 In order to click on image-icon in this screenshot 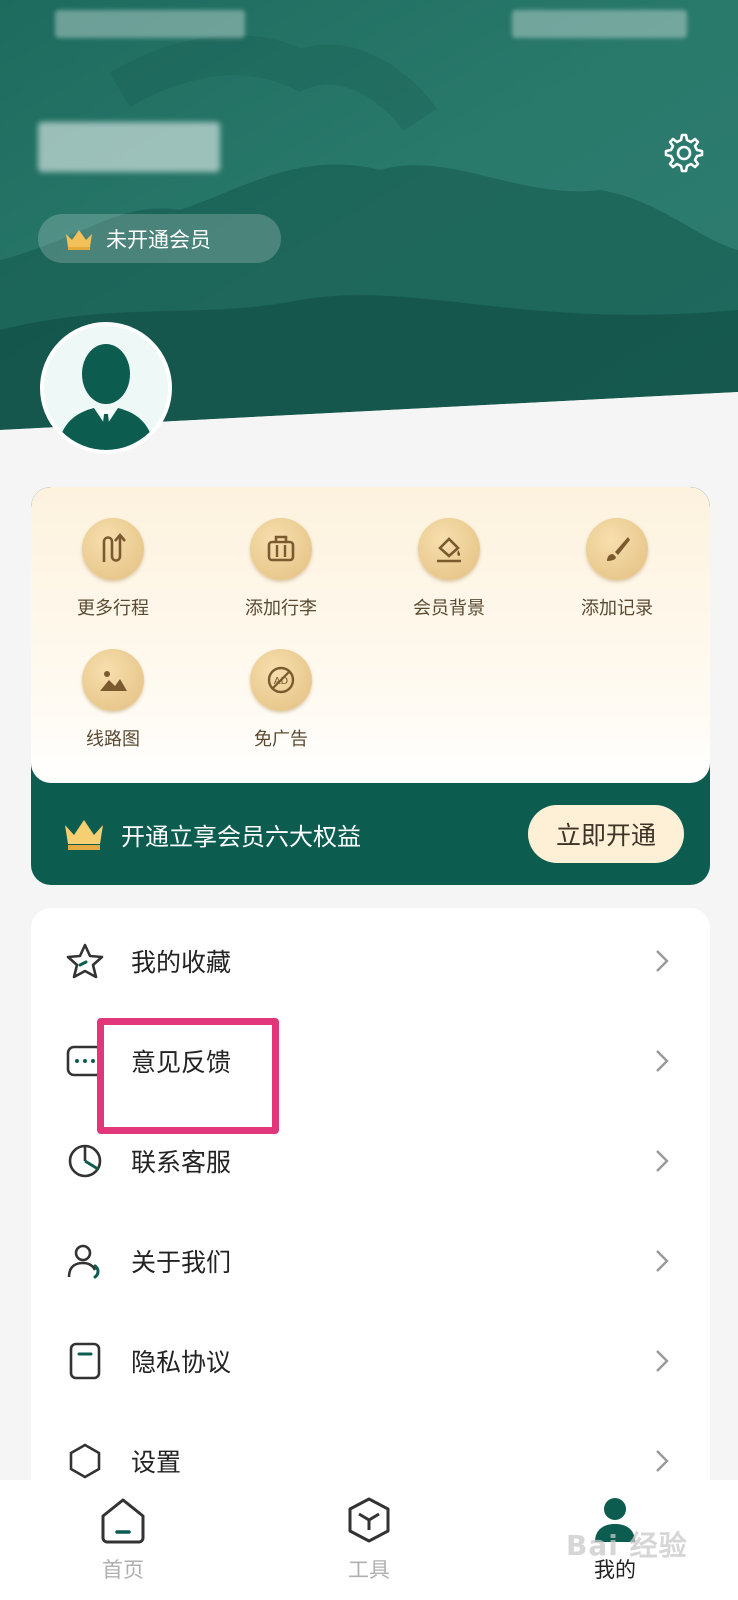, I will do `click(113, 681)`.